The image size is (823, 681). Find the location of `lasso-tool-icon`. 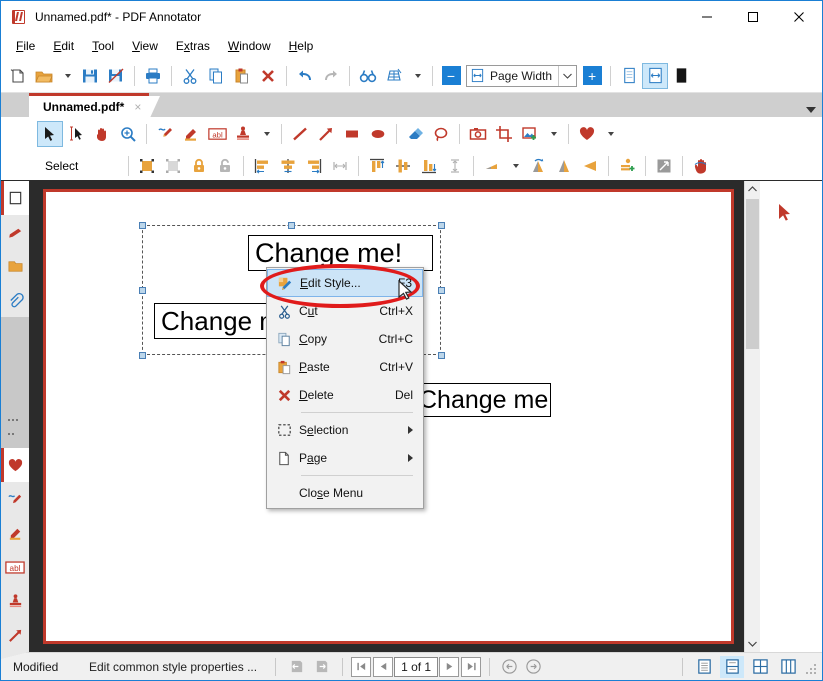

lasso-tool-icon is located at coordinates (441, 134).